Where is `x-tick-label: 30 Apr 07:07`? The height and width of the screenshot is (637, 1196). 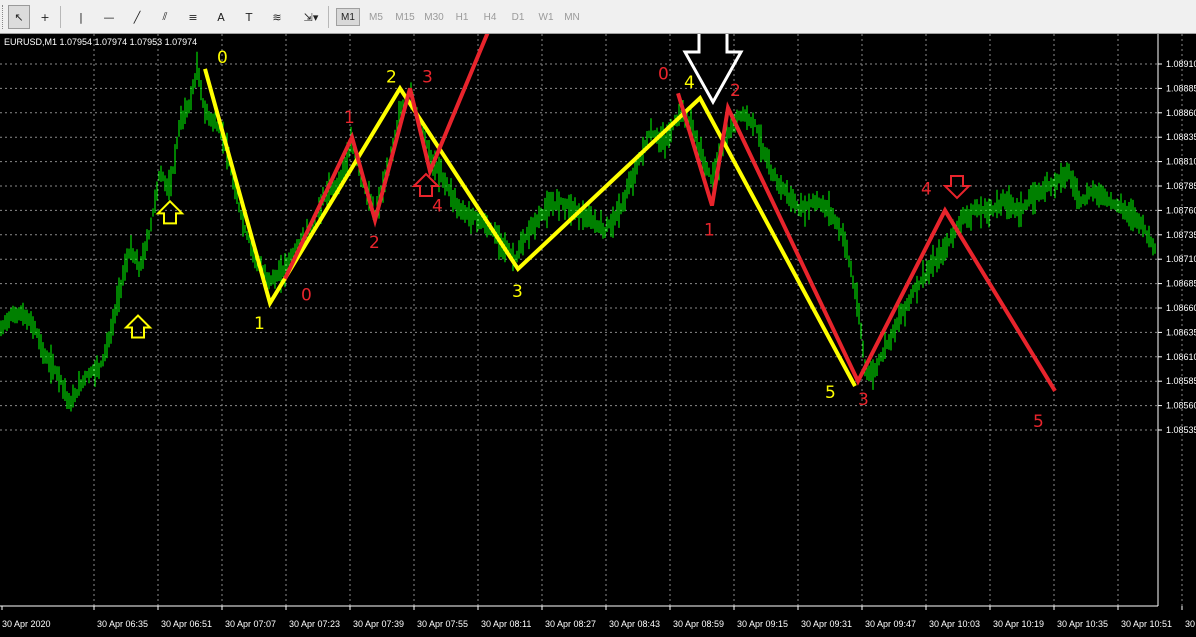 x-tick-label: 30 Apr 07:07 is located at coordinates (250, 624).